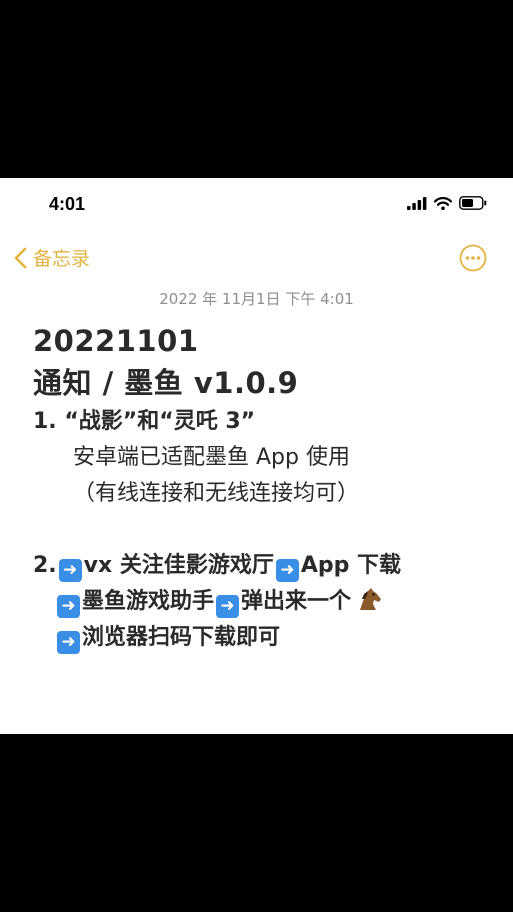  What do you see at coordinates (256, 299) in the screenshot?
I see `note-date: 2022 年 11月1日 下午 4:01` at bounding box center [256, 299].